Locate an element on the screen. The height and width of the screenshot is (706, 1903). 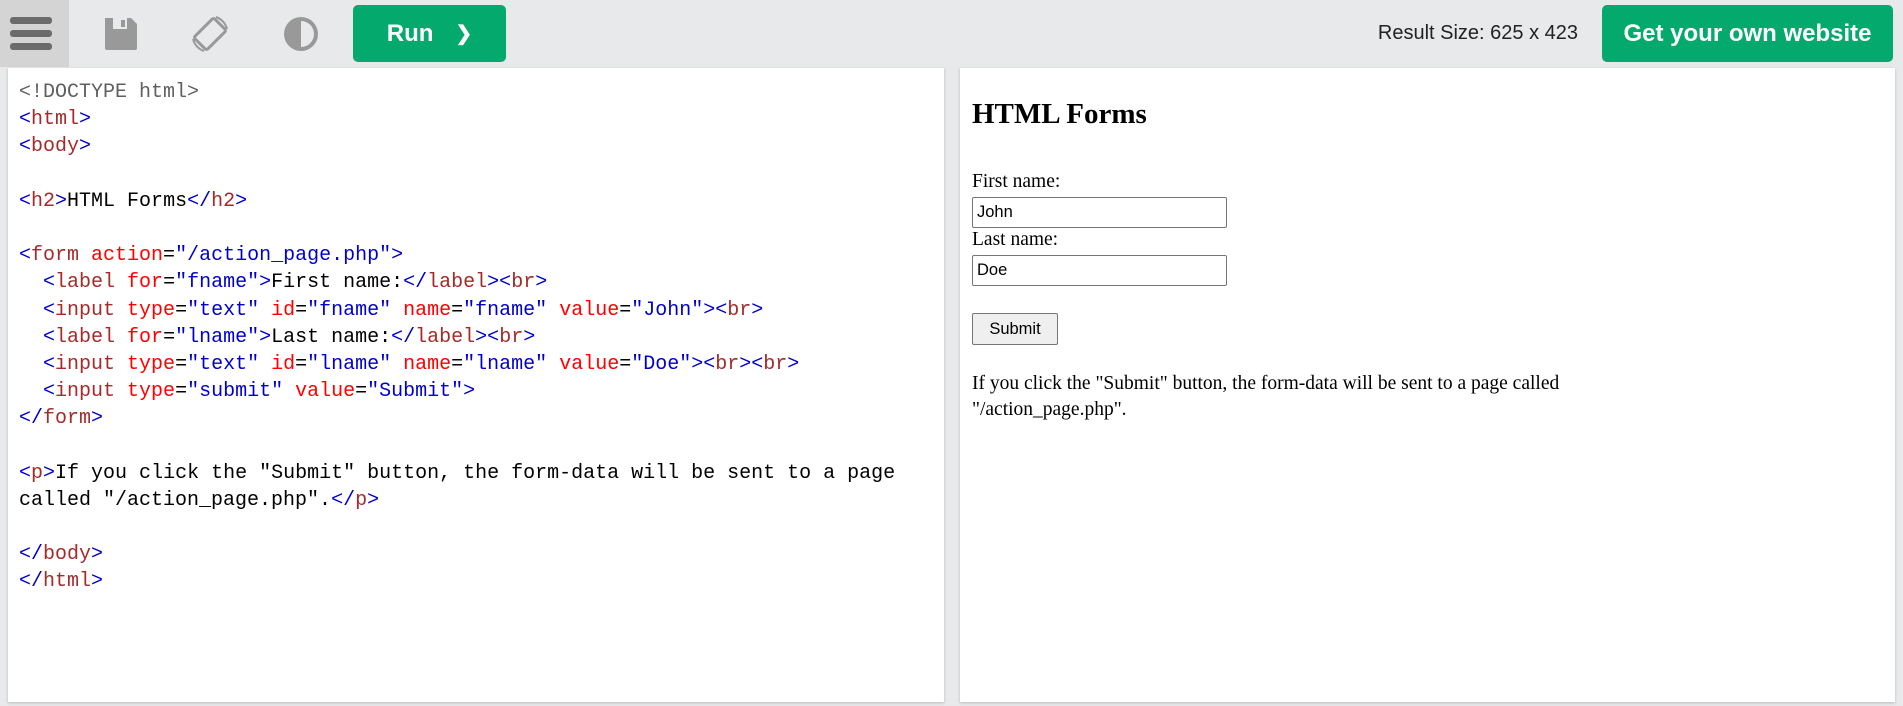
menu-button is located at coordinates (34, 33).